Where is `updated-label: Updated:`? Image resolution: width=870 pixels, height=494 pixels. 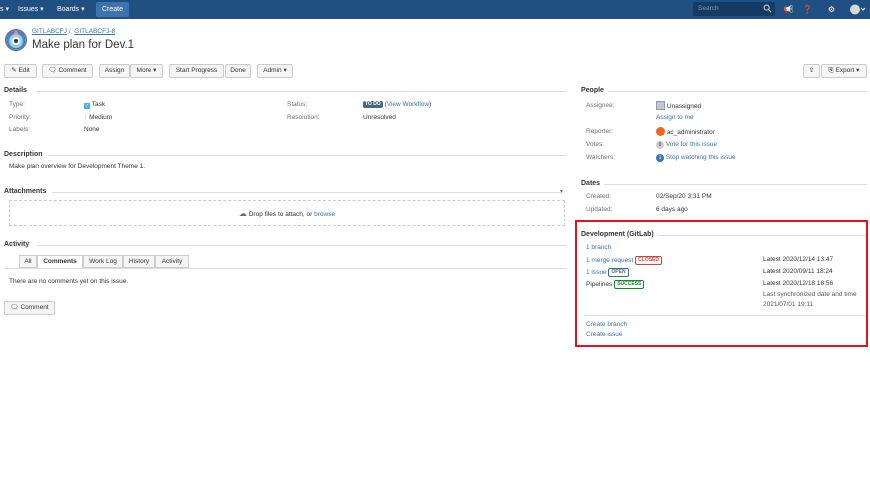
updated-label: Updated: is located at coordinates (599, 209).